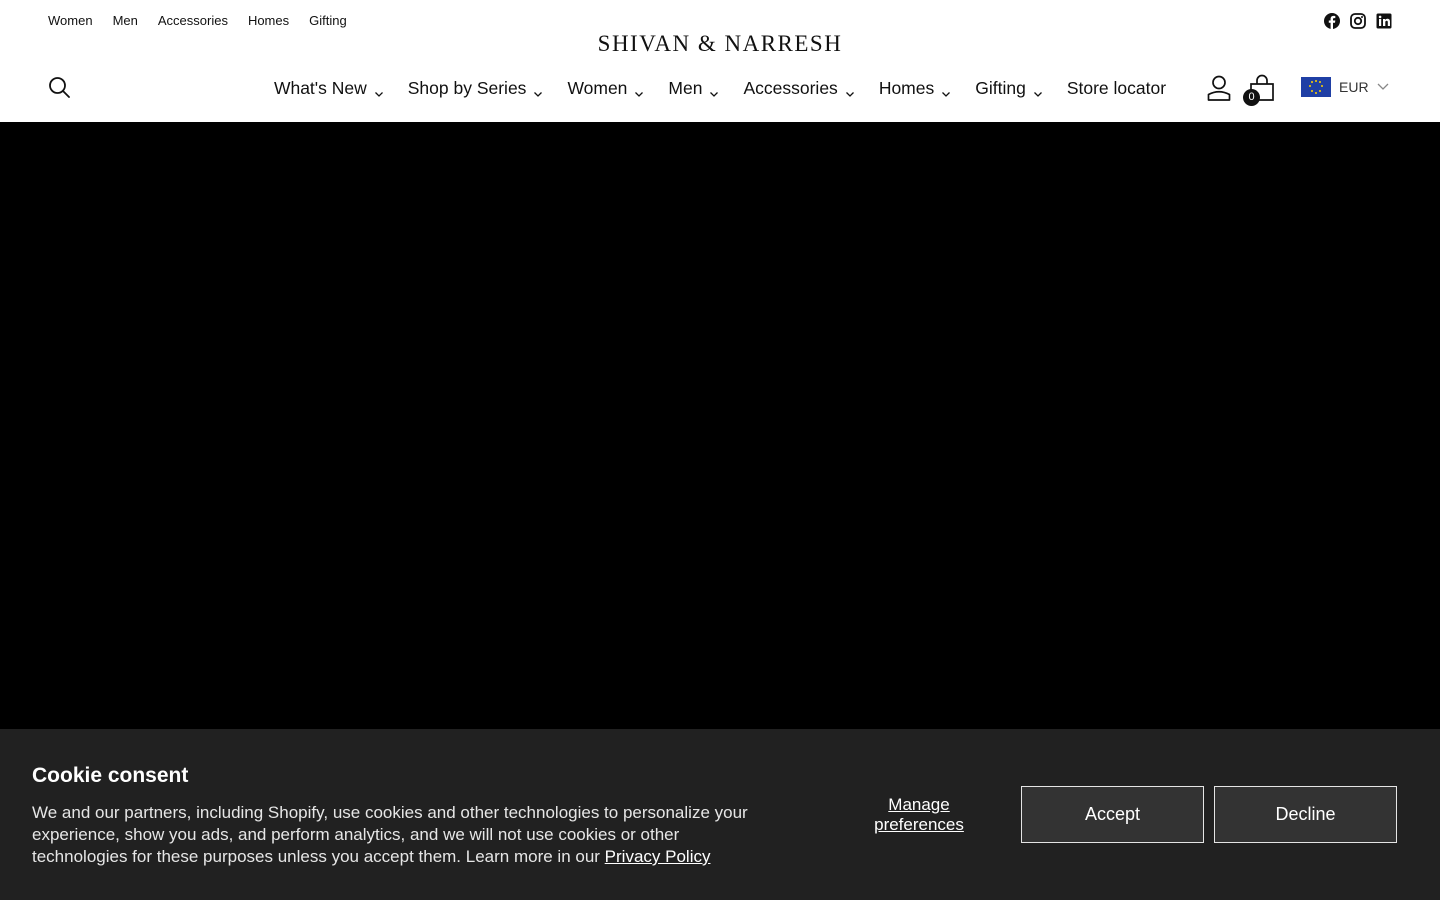 The width and height of the screenshot is (1440, 900). Describe the element at coordinates (125, 20) in the screenshot. I see `topnav-link-men: Men` at that location.